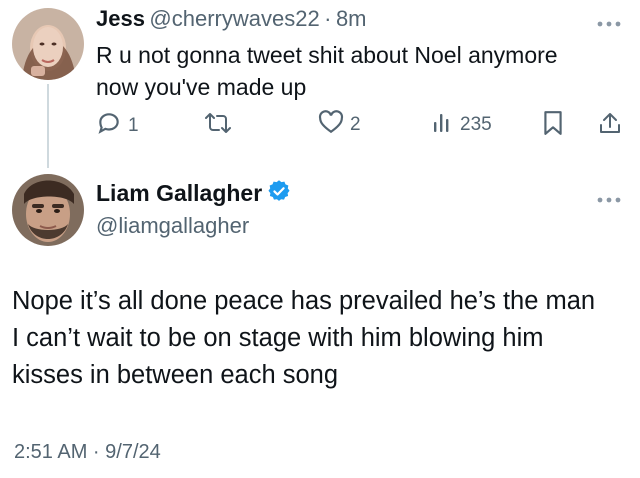 The image size is (640, 478). I want to click on share-icon, so click(610, 126).